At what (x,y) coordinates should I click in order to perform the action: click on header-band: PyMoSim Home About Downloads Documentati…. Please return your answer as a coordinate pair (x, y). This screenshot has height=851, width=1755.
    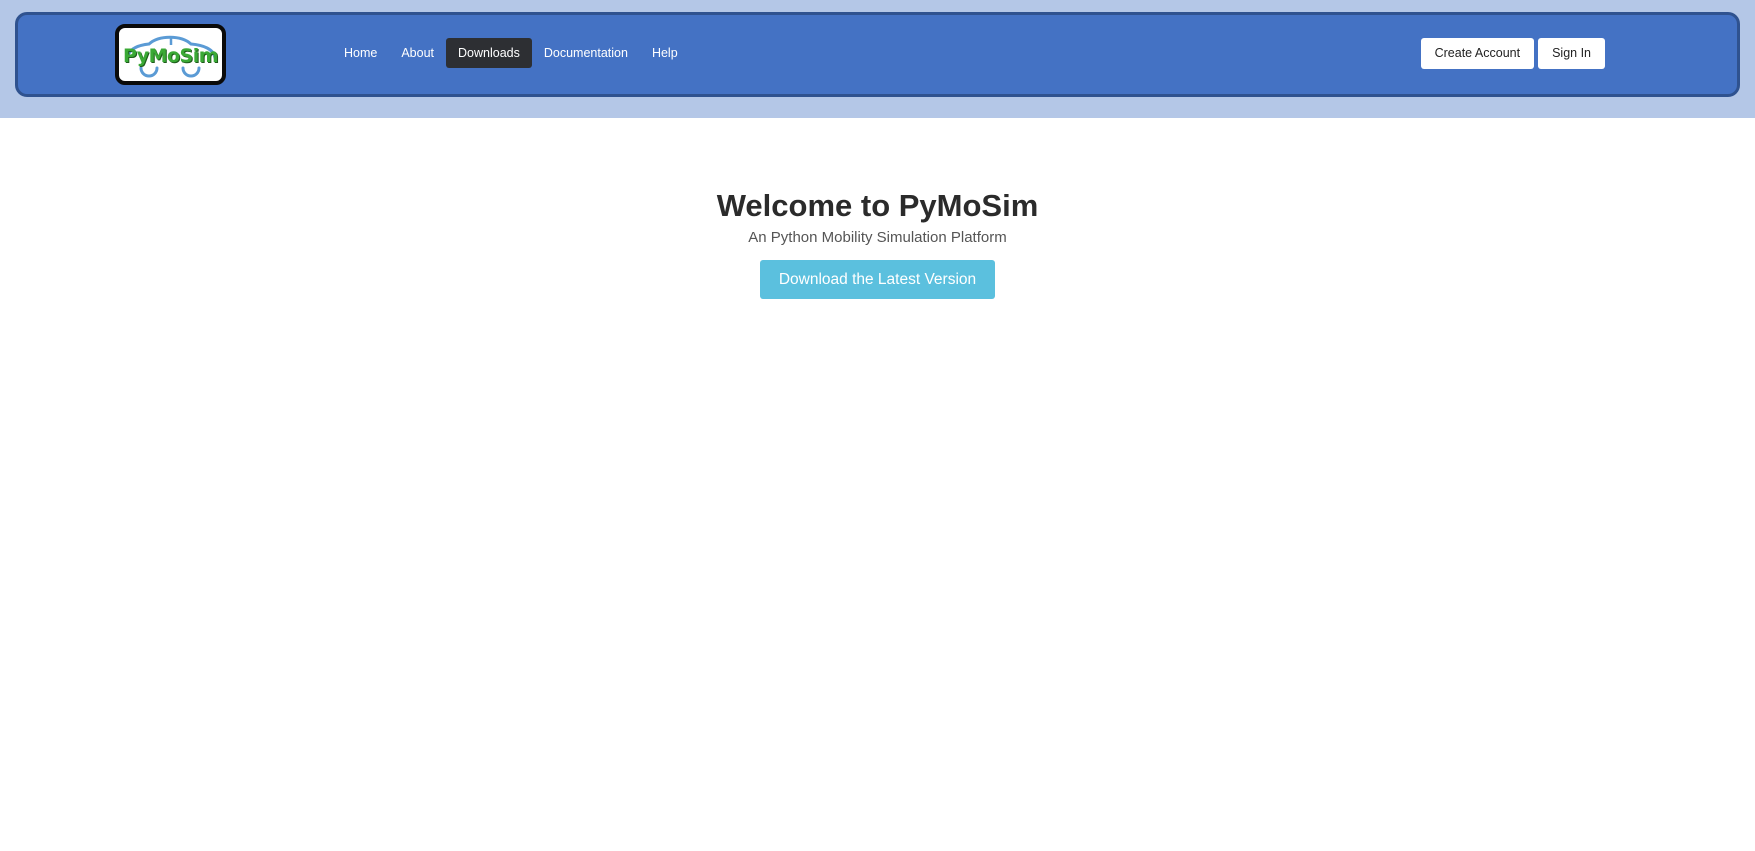
    Looking at the image, I should click on (877, 59).